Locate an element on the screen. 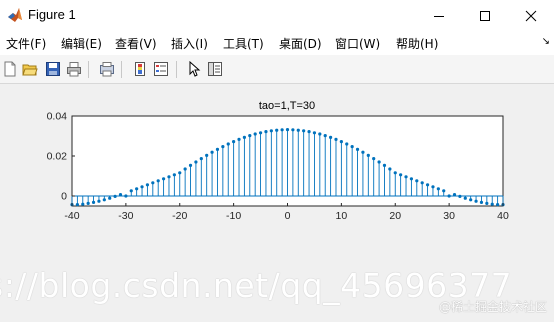 The width and height of the screenshot is (554, 322). matlab-logo-icon is located at coordinates (15, 15).